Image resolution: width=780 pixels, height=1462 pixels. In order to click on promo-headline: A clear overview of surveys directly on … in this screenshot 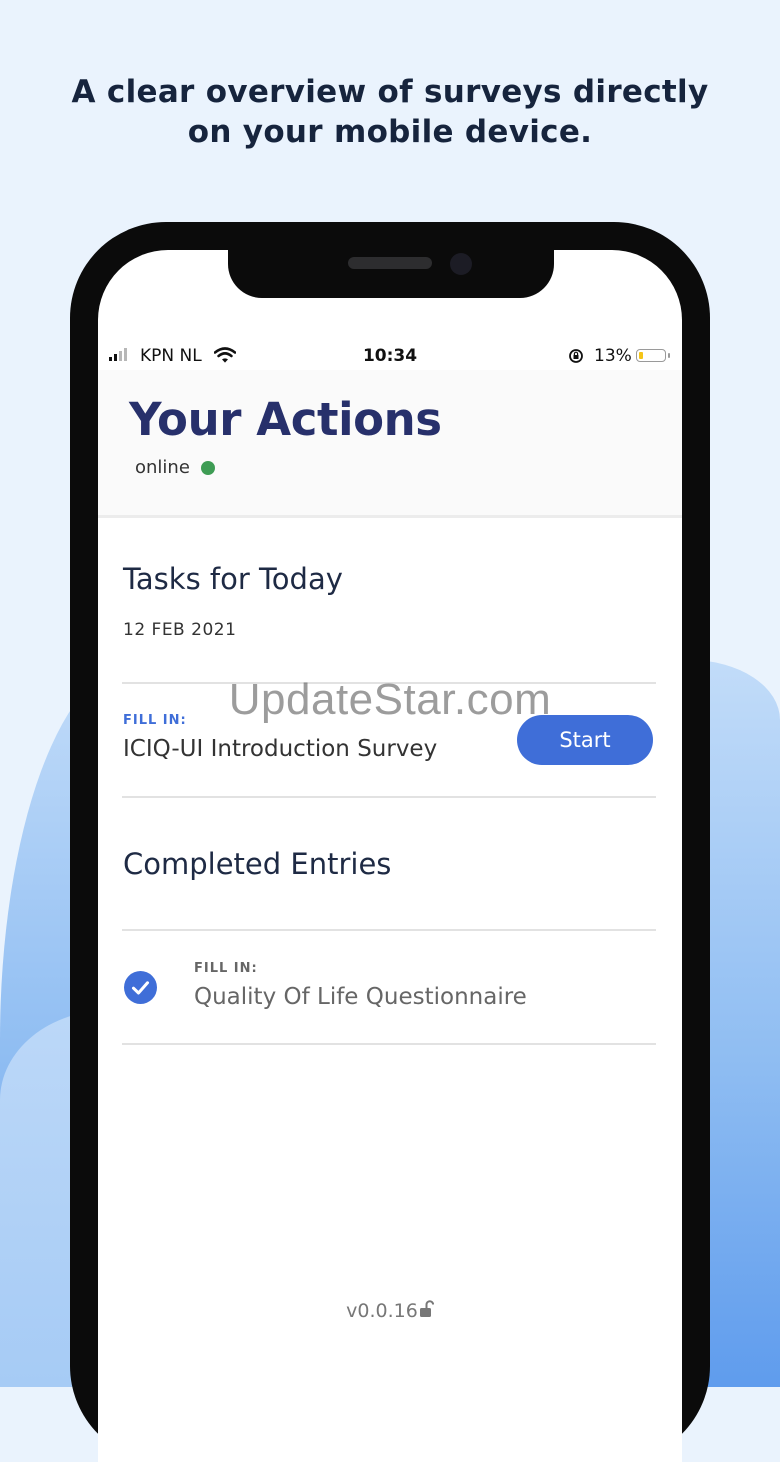, I will do `click(390, 112)`.